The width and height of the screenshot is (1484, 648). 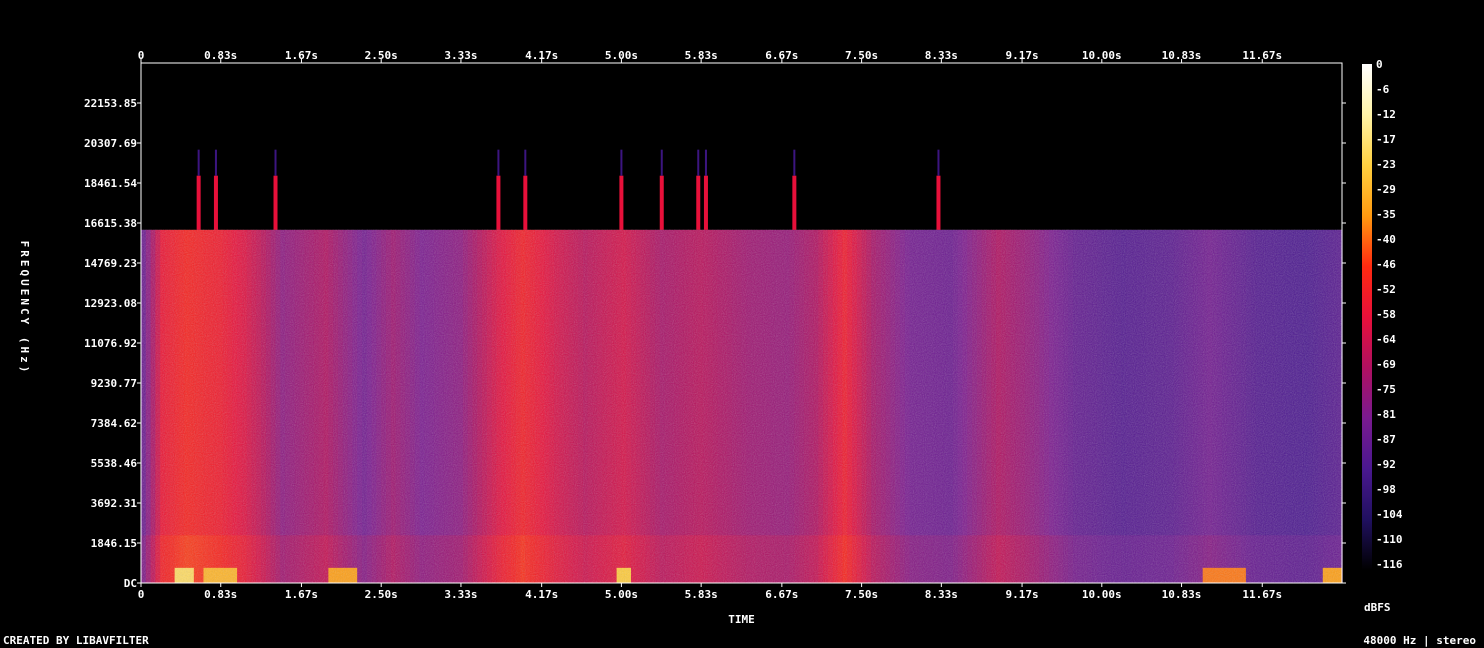 What do you see at coordinates (1379, 64) in the screenshot?
I see `colorbar-tick-label: 0` at bounding box center [1379, 64].